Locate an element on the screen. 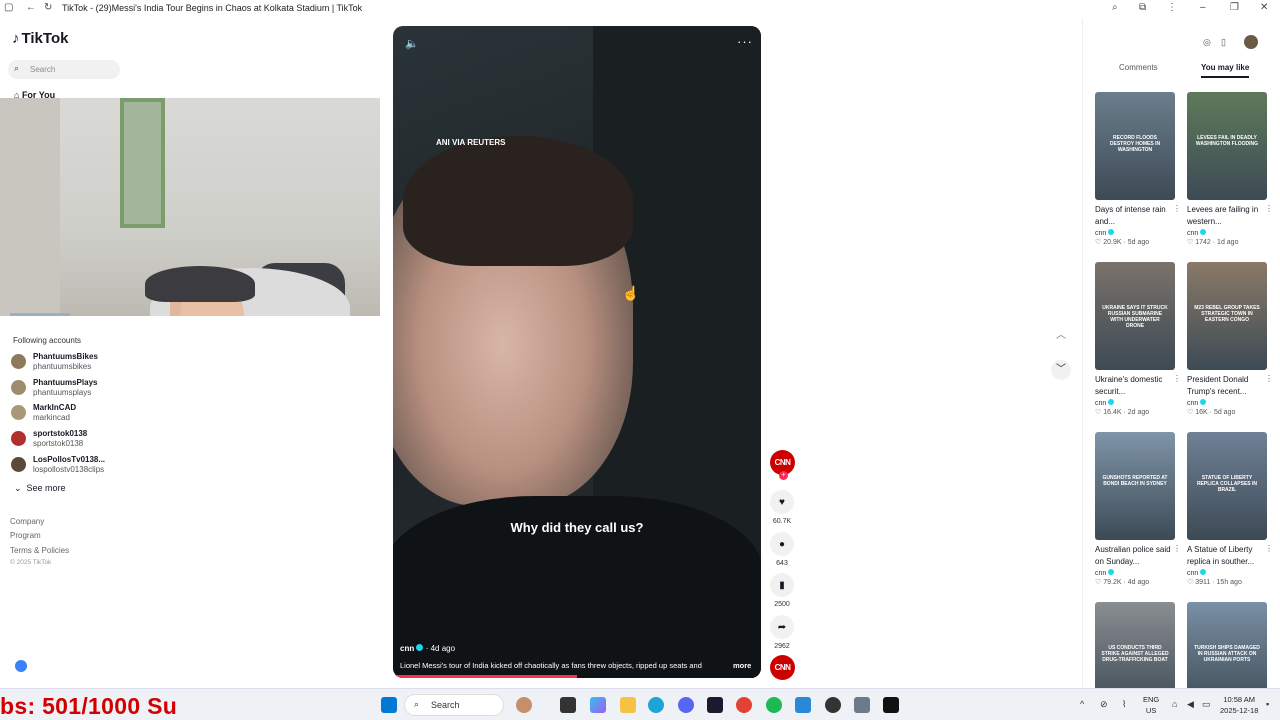  comment-action: ● 643 is located at coordinates (782, 549).